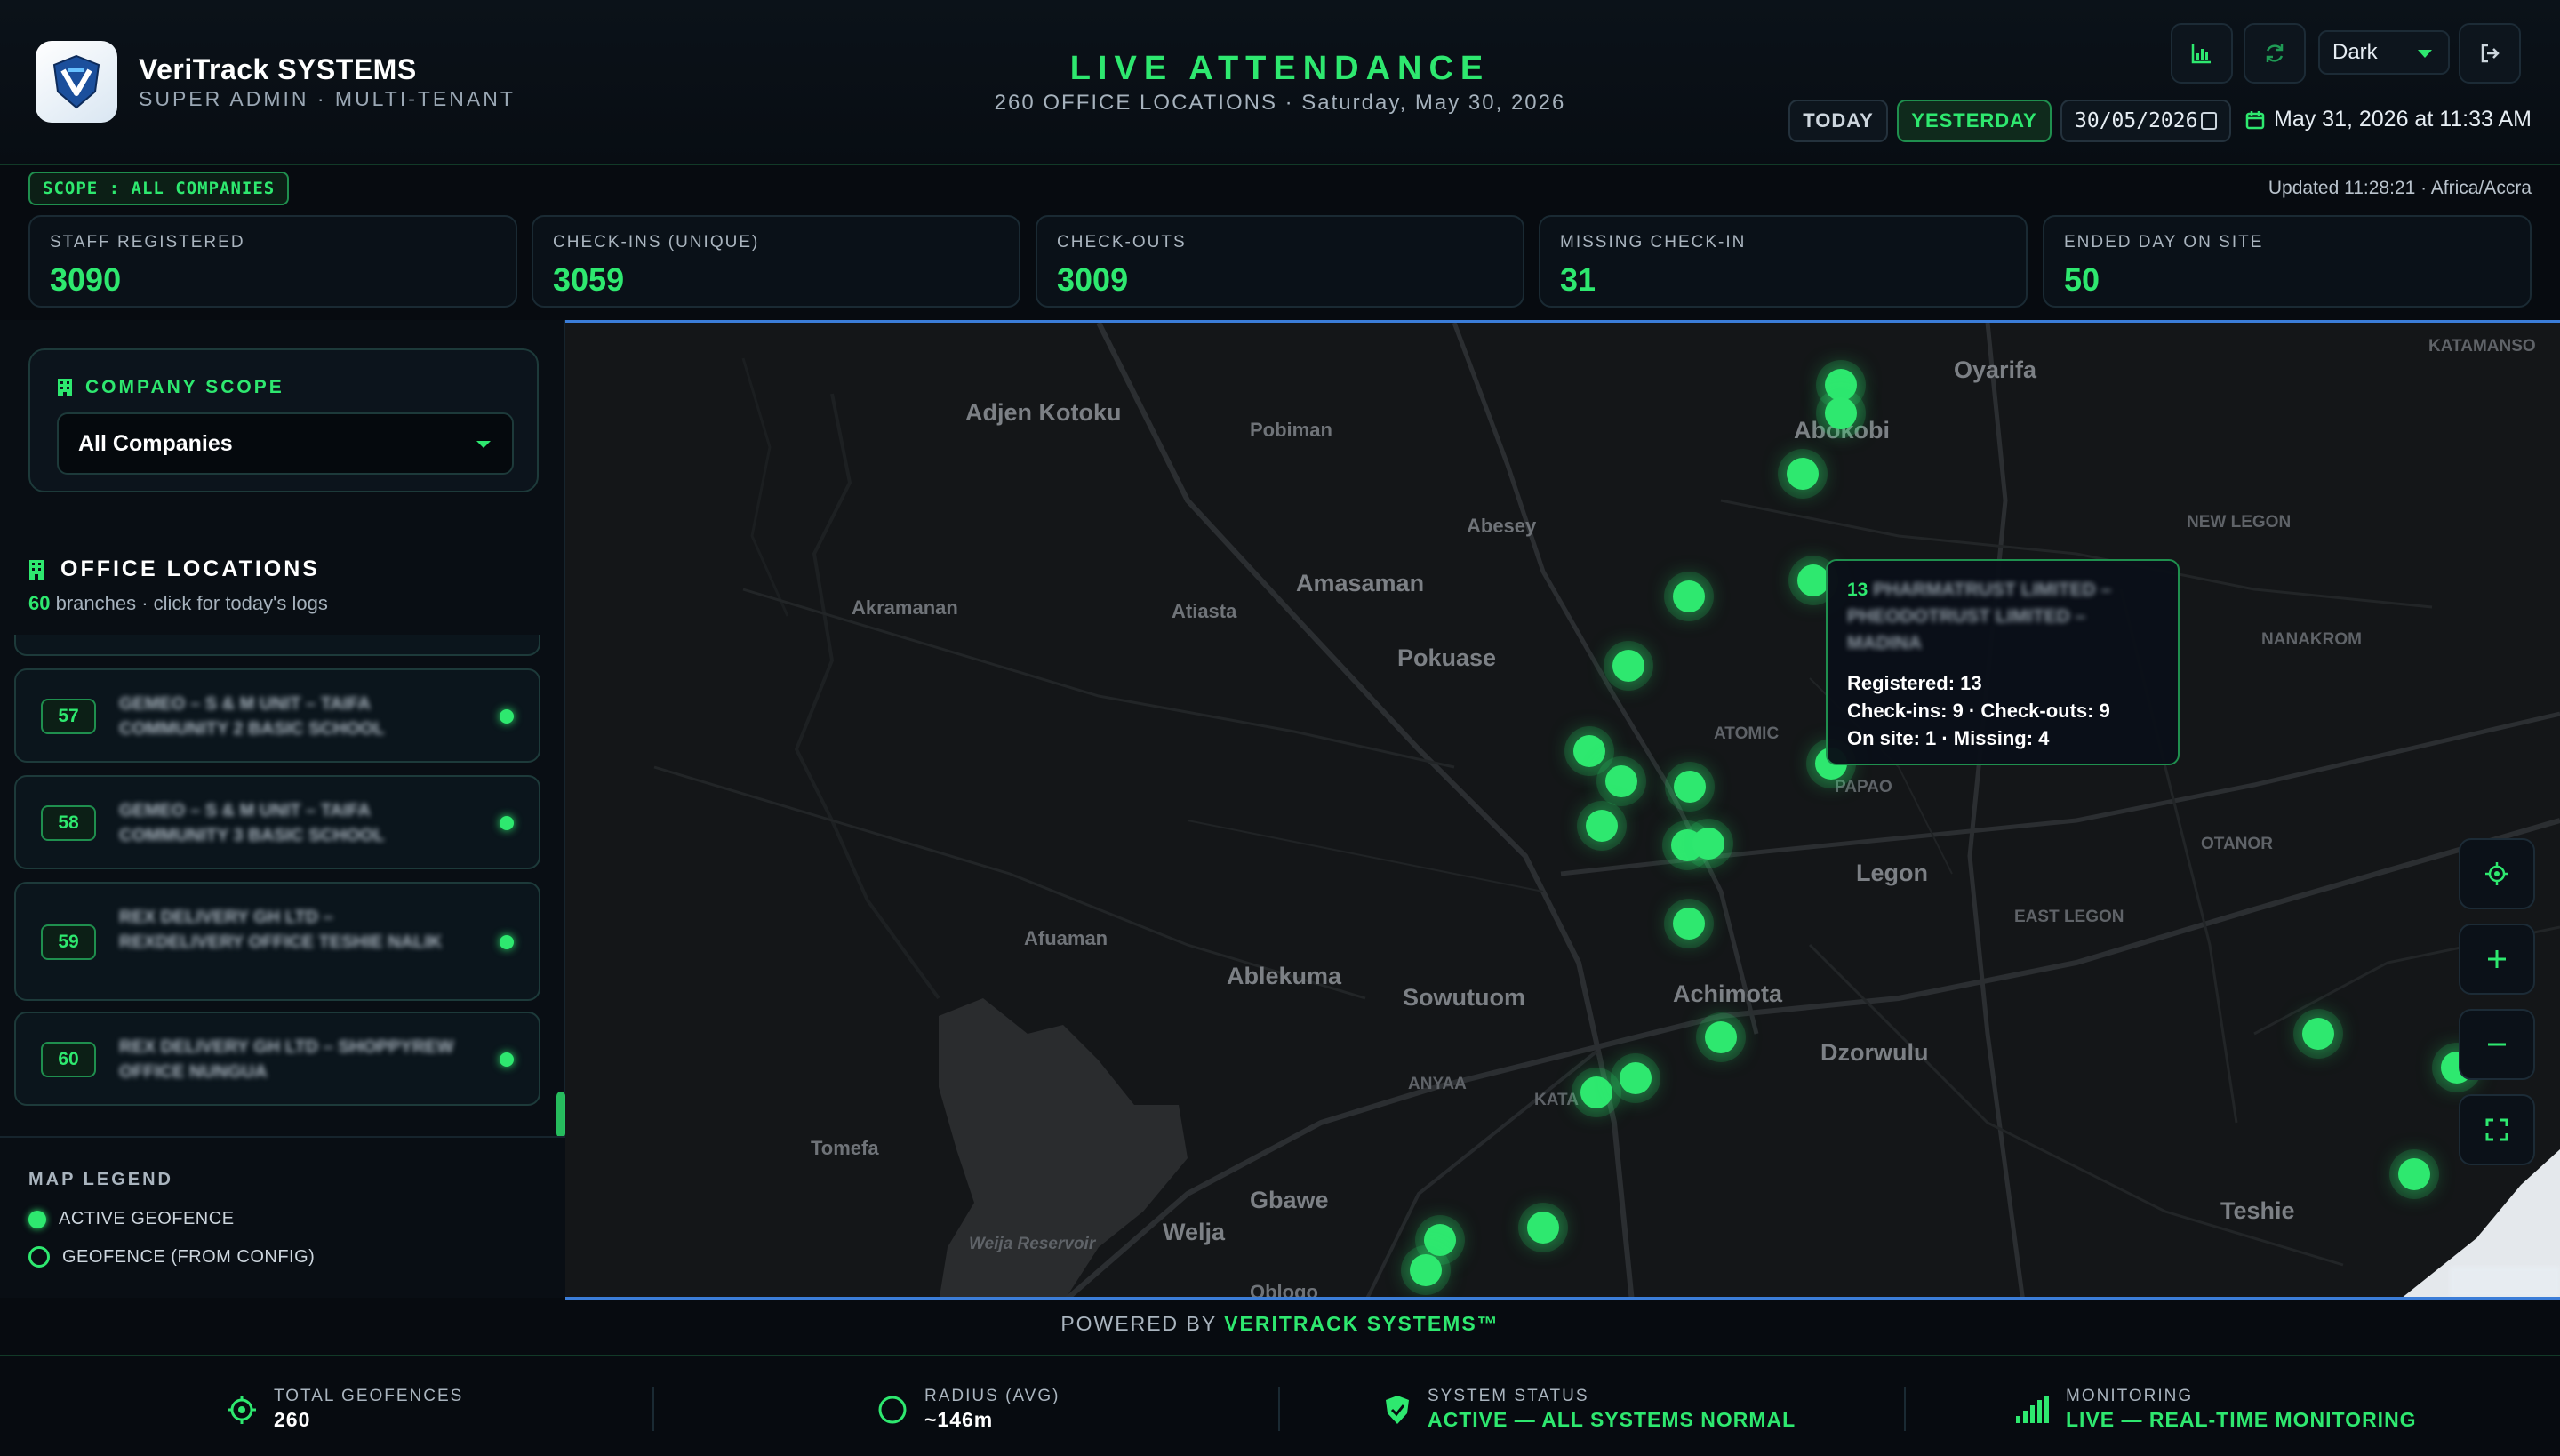  What do you see at coordinates (1948, 738) in the screenshot?
I see `tooltip-onsite: On site: 1 · Missing: 4` at bounding box center [1948, 738].